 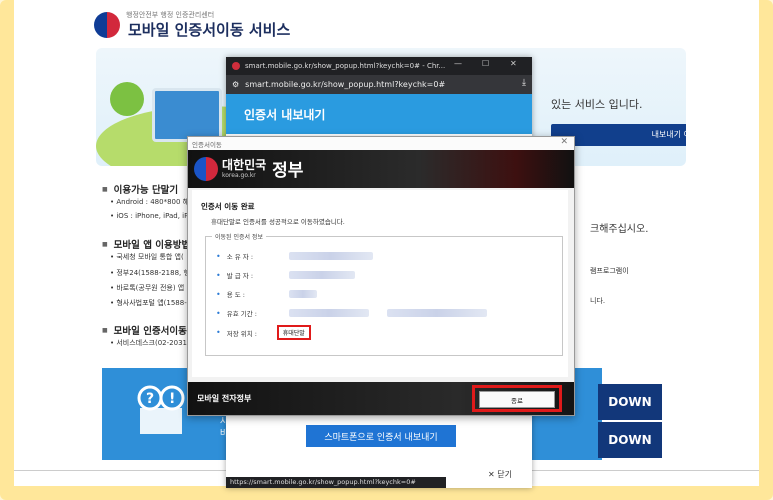 I want to click on dialog-titlebar: 인증서이동 ✕, so click(x=381, y=143).